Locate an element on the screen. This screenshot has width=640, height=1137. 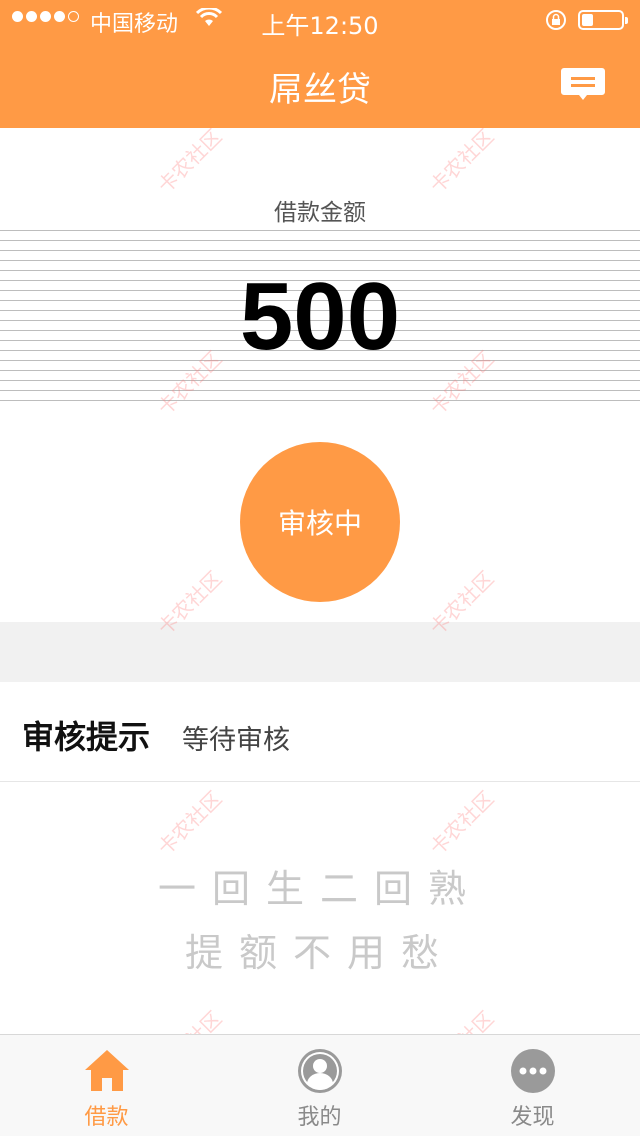
tab-discover: 发现 is located at coordinates (532, 1086).